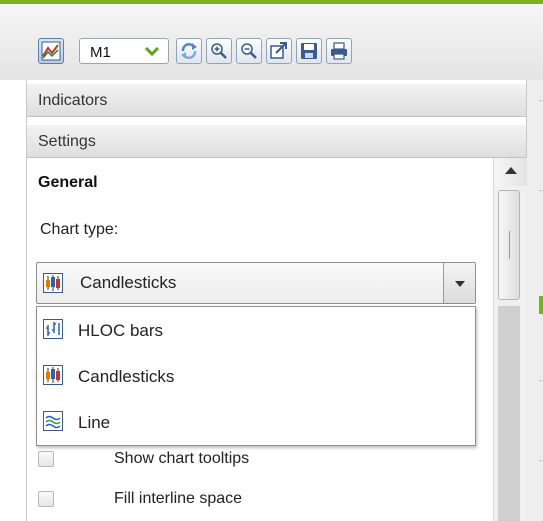 The width and height of the screenshot is (543, 521). I want to click on chart-type-button, so click(51, 51).